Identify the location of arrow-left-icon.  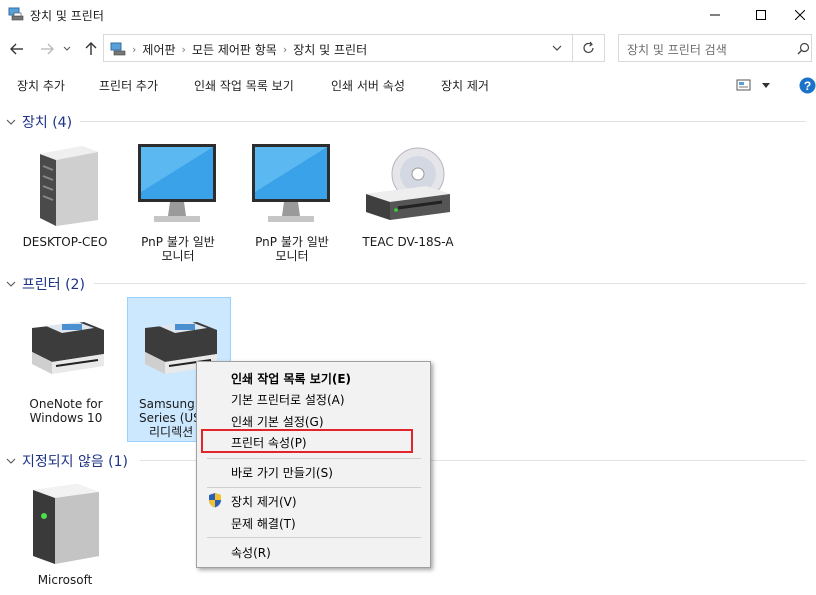
(16, 49).